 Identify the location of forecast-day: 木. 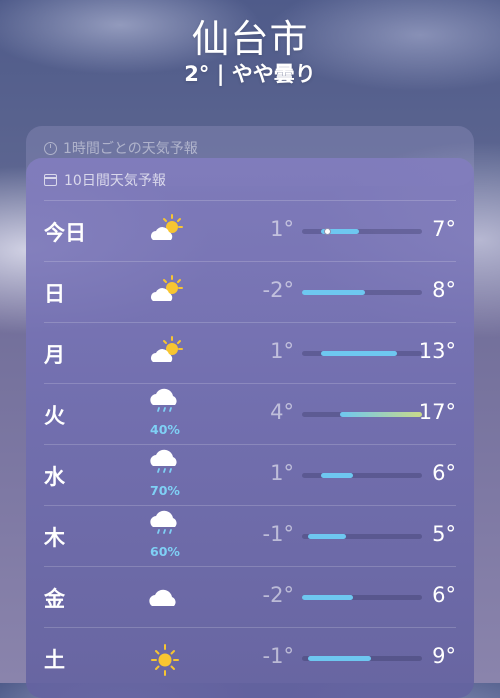
(54, 538).